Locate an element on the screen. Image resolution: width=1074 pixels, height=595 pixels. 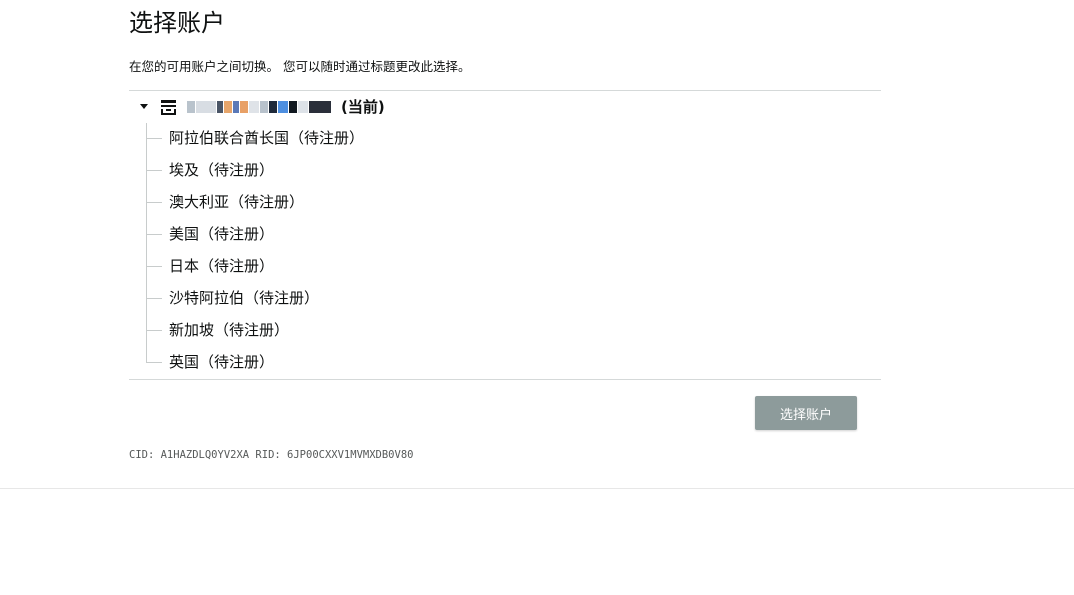
select-account-button: 选择账户 is located at coordinates (806, 413).